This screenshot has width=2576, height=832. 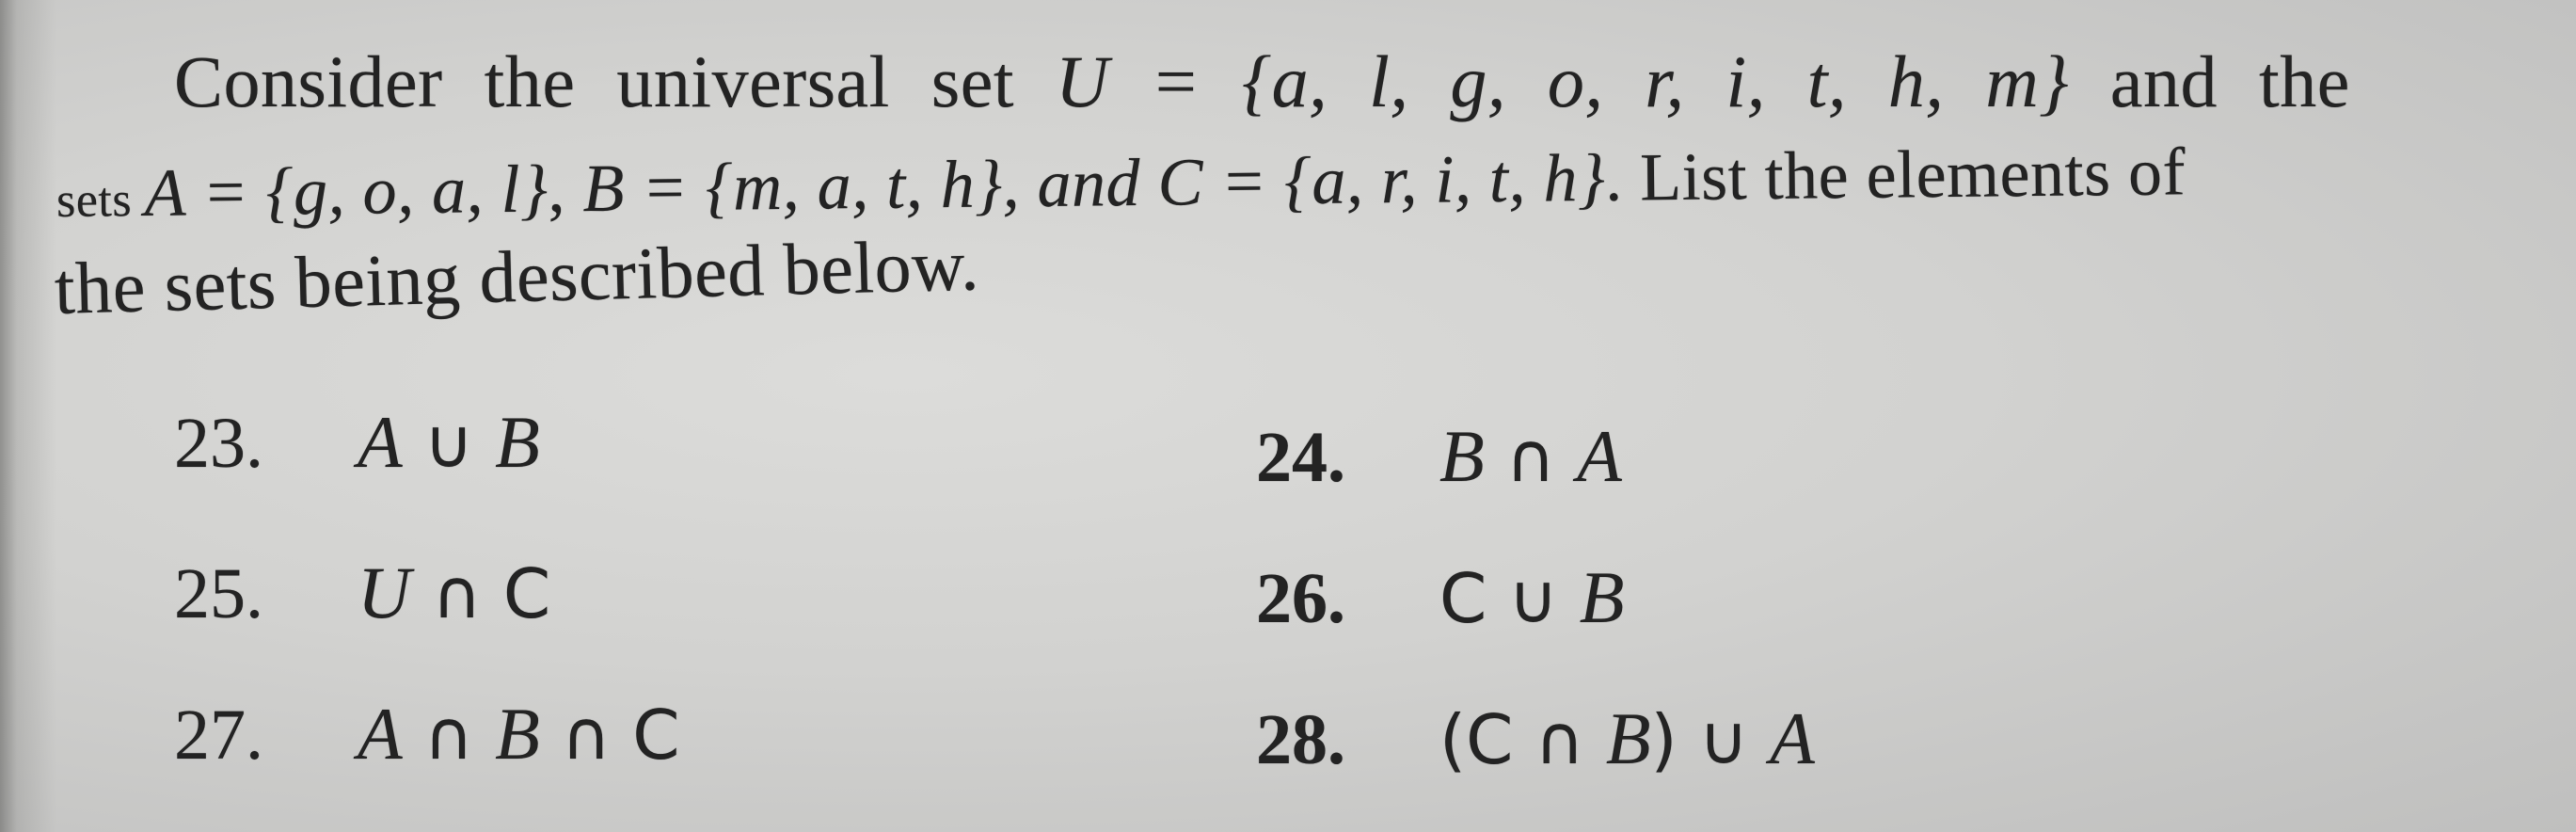 I want to click on exercise-number: 25., so click(x=218, y=593).